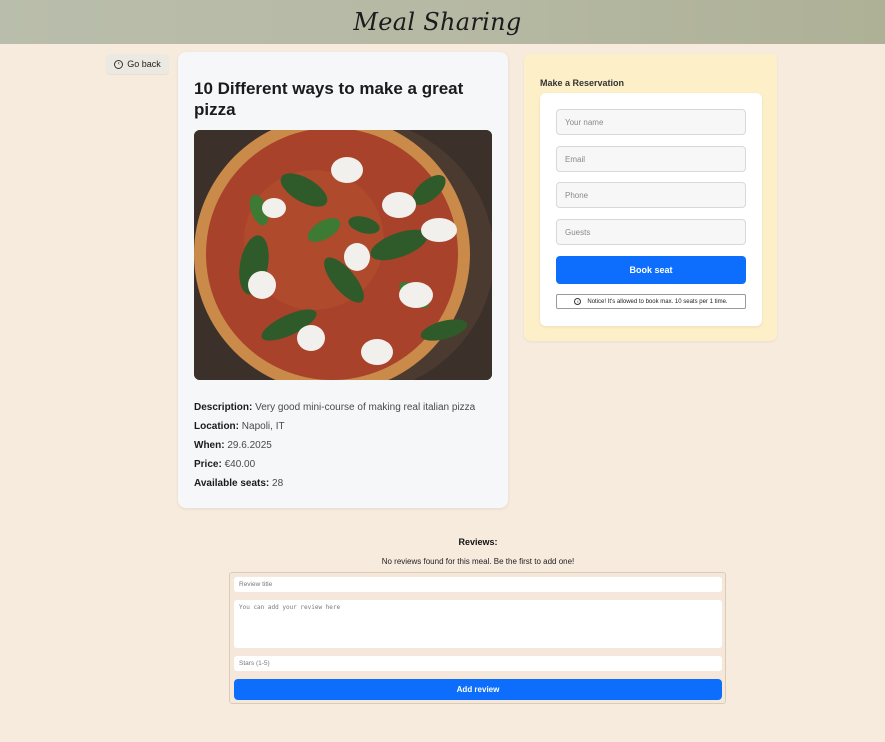 The width and height of the screenshot is (885, 742). Describe the element at coordinates (209, 445) in the screenshot. I see `detail-label: When:` at that location.